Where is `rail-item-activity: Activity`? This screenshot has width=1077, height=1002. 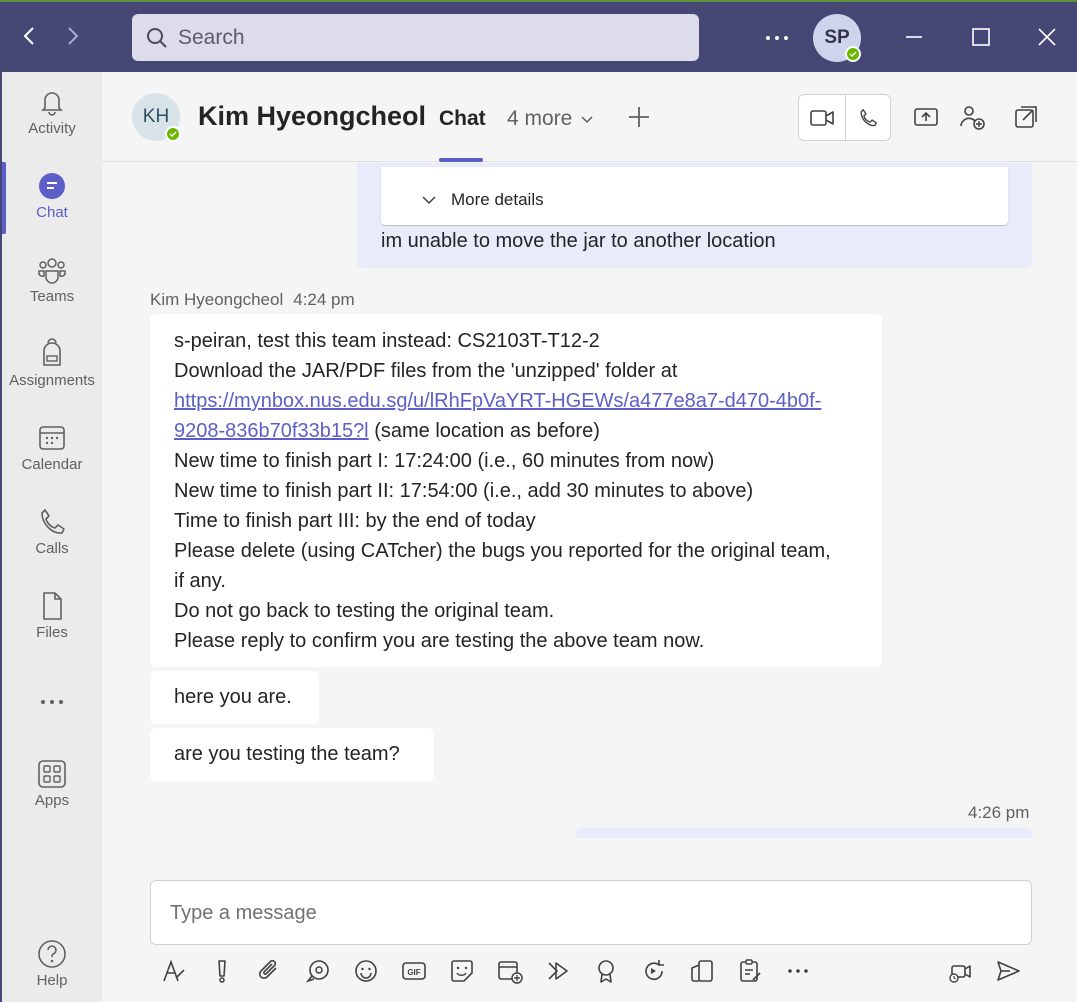
rail-item-activity: Activity is located at coordinates (52, 124).